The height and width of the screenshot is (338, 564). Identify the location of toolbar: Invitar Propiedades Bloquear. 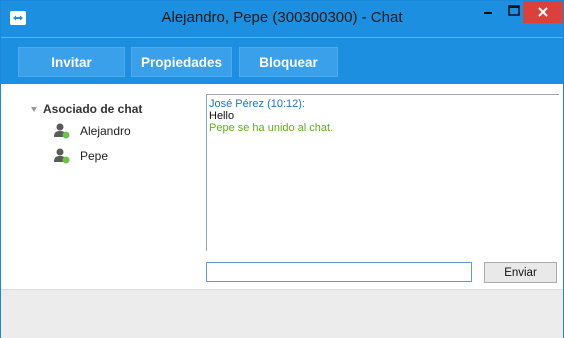
(282, 60).